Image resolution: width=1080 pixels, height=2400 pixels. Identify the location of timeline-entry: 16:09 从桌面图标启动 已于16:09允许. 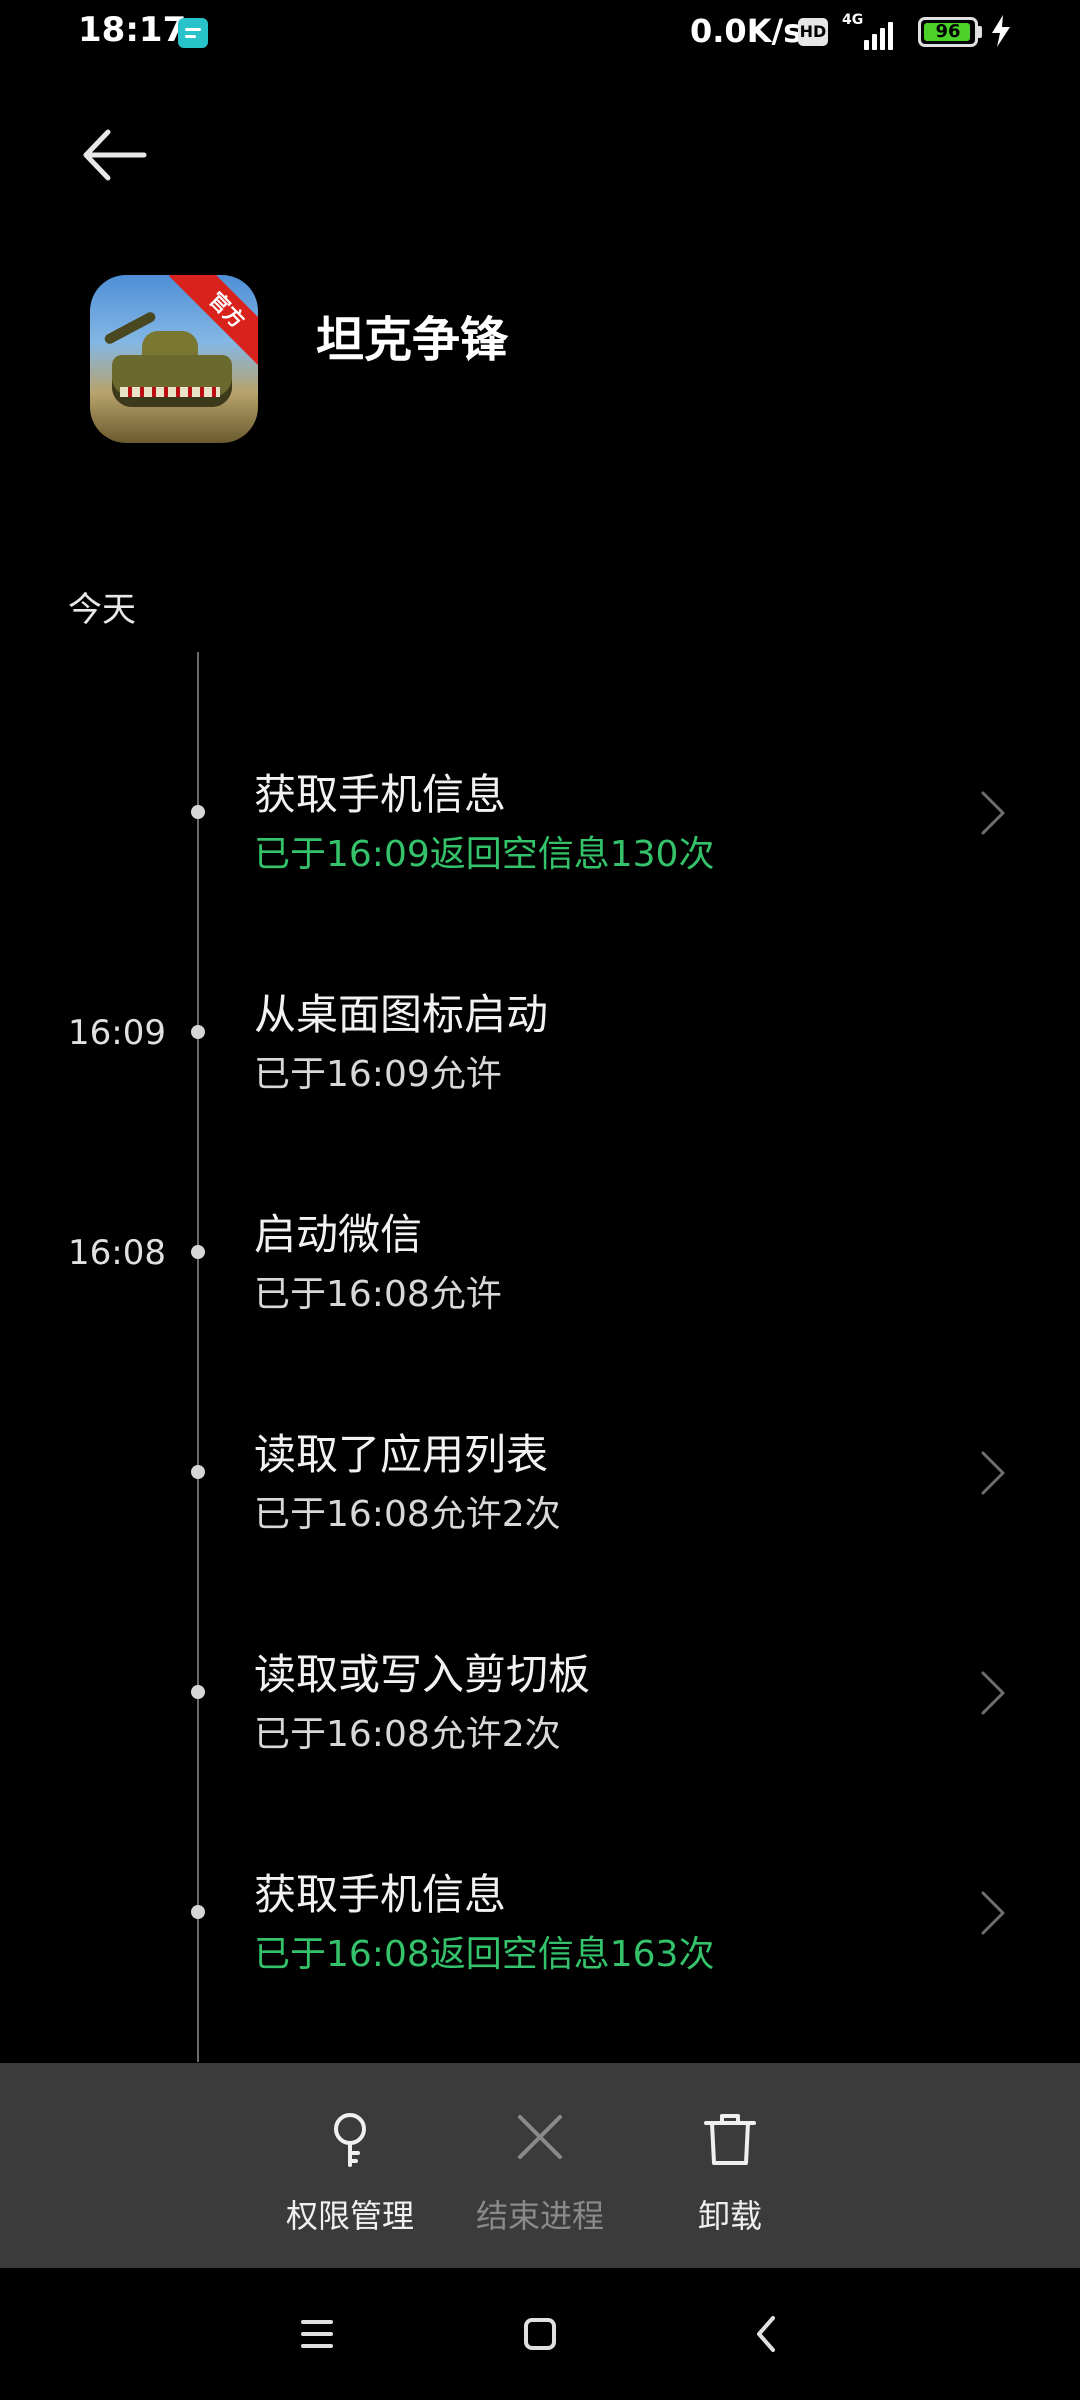
(540, 1035).